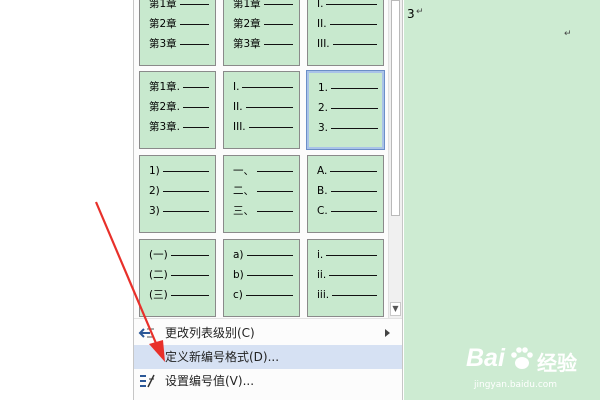 Image resolution: width=600 pixels, height=400 pixels. Describe the element at coordinates (210, 333) in the screenshot. I see `change-list-level-label: 更改列表级别(C)` at that location.